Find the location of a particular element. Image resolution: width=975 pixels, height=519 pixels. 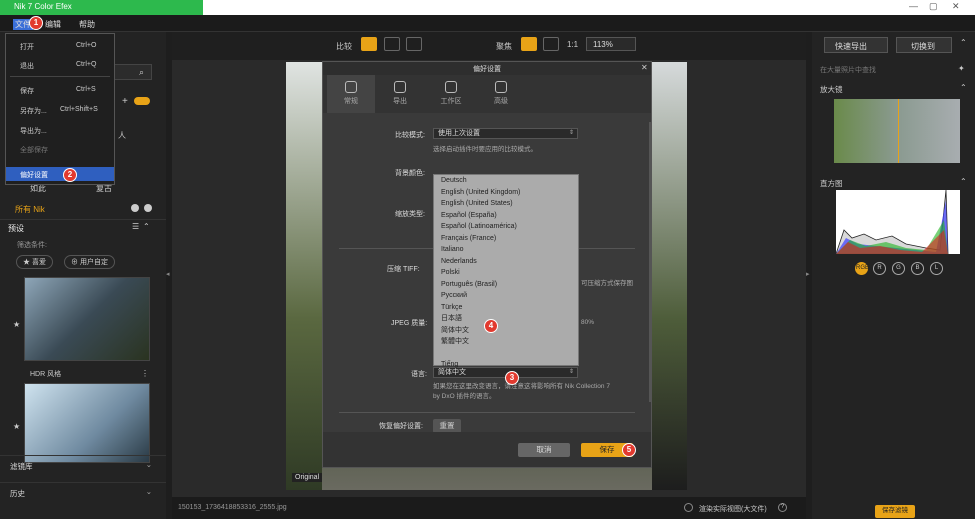

language-option: 日本語 is located at coordinates (506, 319).